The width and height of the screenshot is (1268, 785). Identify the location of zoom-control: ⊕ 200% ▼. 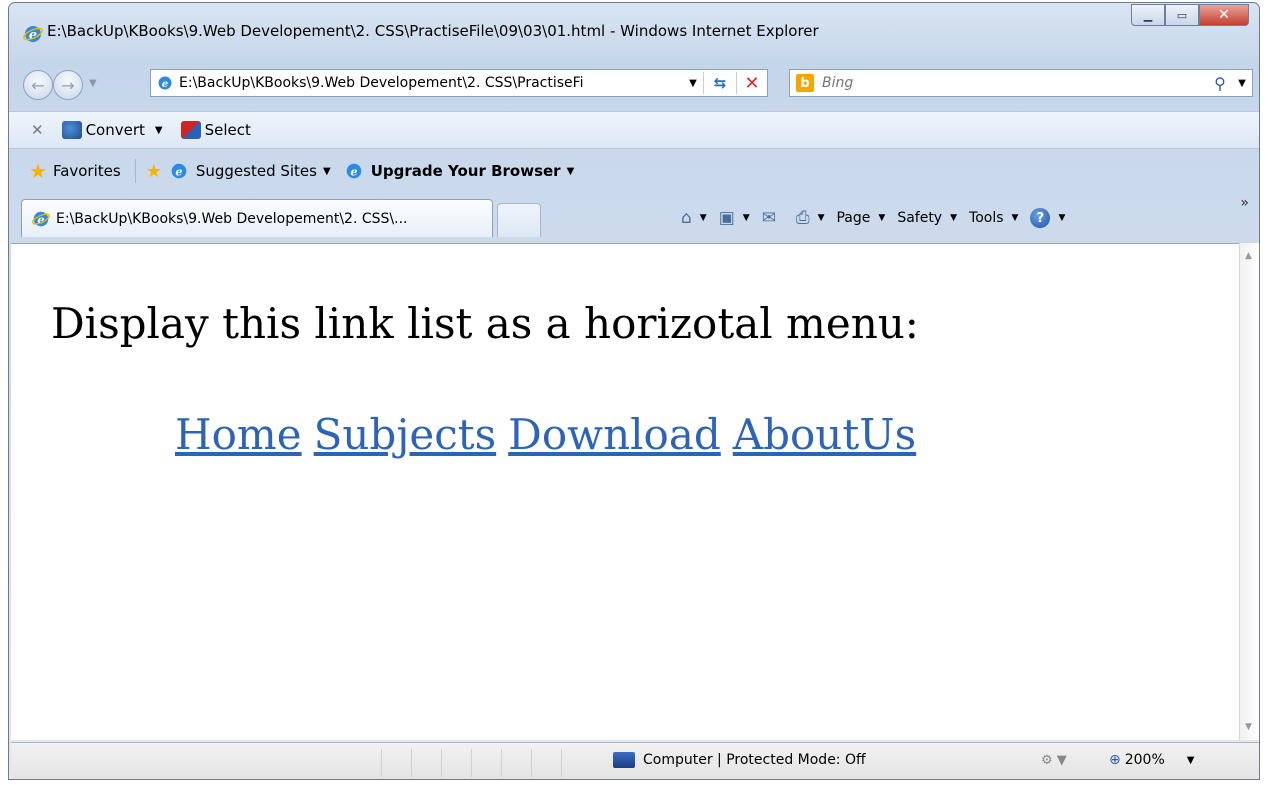
(1151, 760).